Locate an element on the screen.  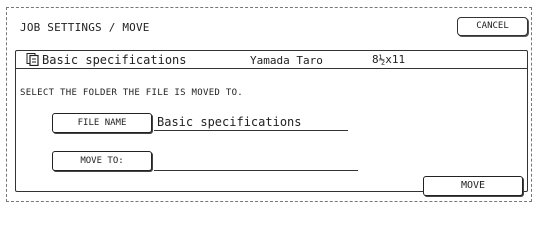
file-info-row: Basic specifications Yamada Taro 8½x11 is located at coordinates (271, 60).